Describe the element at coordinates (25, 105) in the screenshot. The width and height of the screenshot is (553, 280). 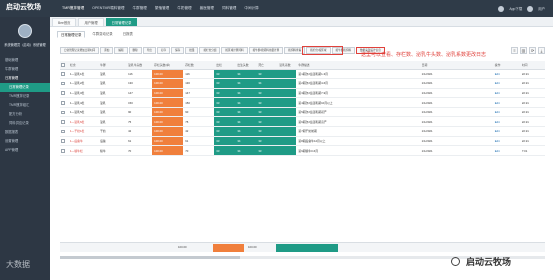
I see `sidebar-item: TMR搅拌组汇` at that location.